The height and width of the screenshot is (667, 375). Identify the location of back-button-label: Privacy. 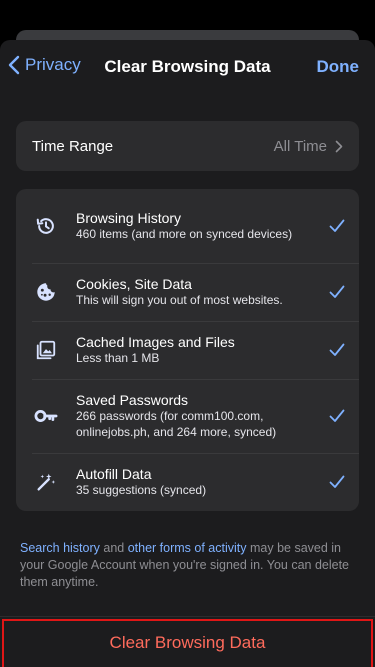
(53, 64).